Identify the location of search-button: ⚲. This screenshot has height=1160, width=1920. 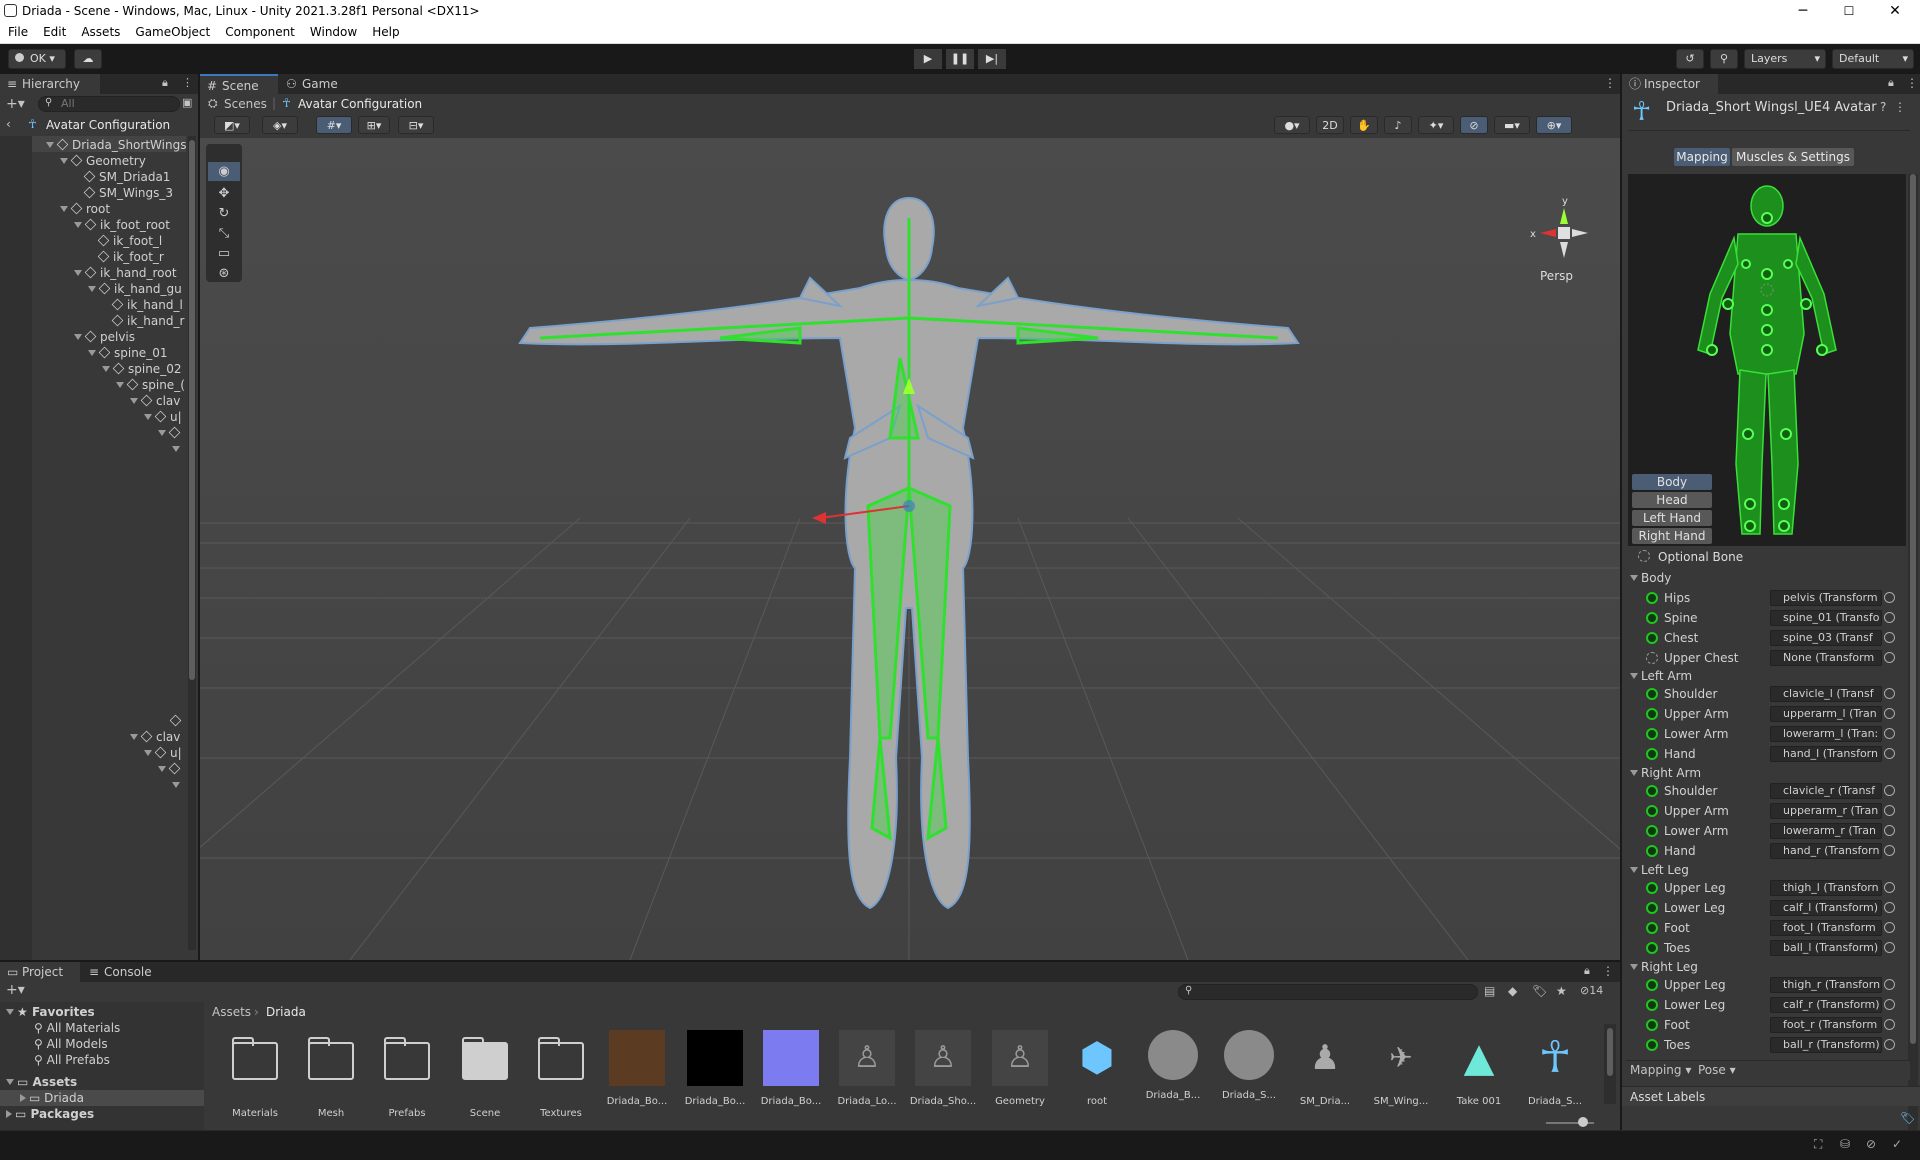
(1724, 59).